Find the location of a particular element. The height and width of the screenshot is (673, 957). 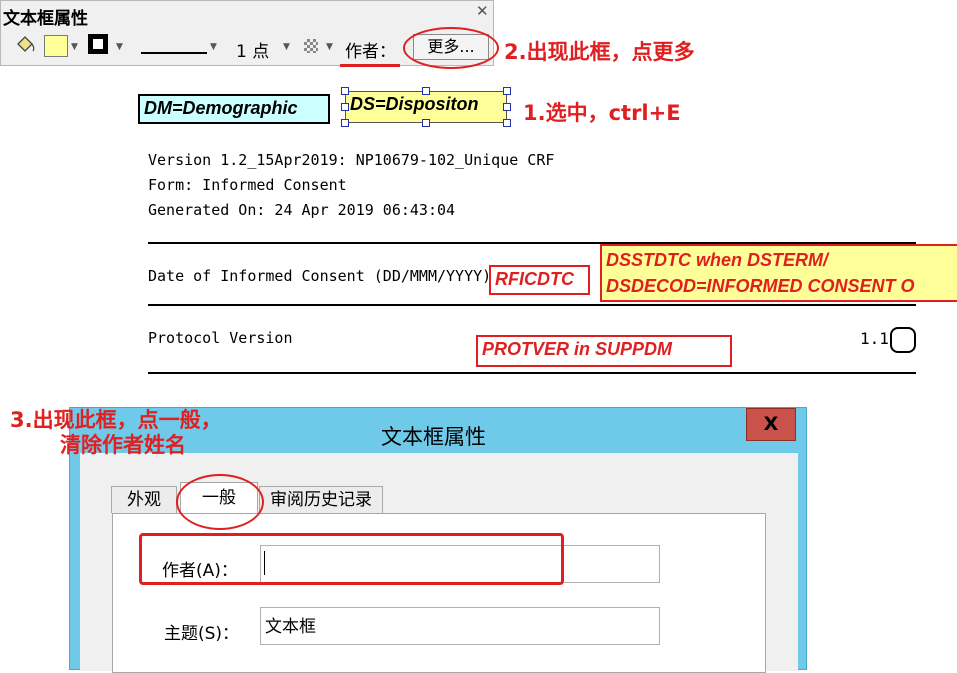

subject-field-label: 主题(S)： is located at coordinates (202, 634).